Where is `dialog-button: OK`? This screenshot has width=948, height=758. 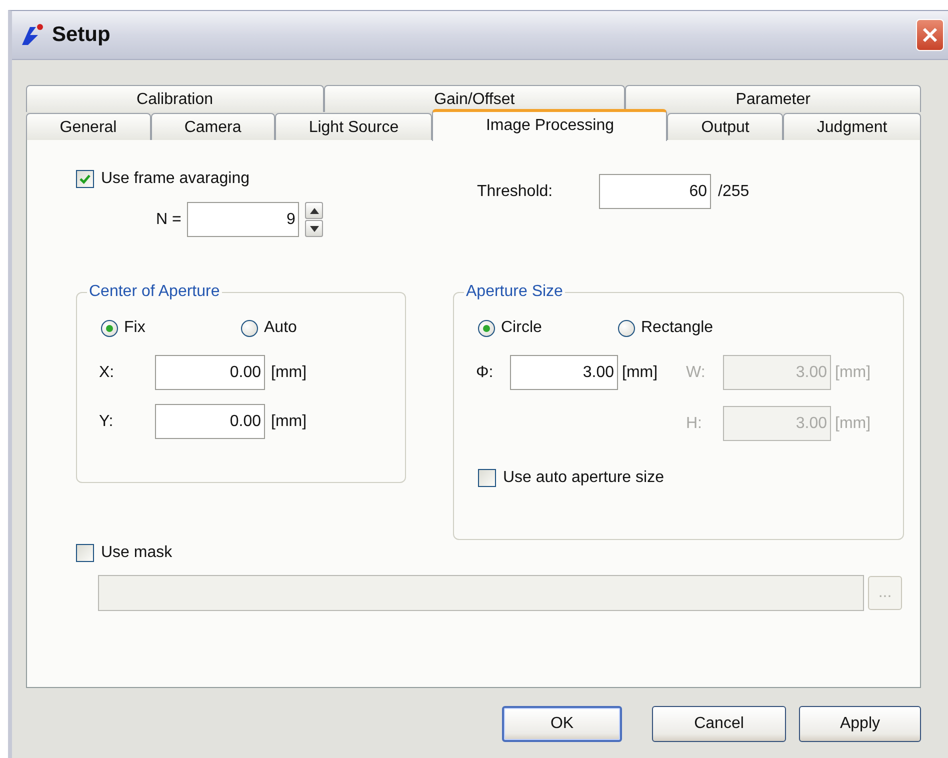 dialog-button: OK is located at coordinates (562, 724).